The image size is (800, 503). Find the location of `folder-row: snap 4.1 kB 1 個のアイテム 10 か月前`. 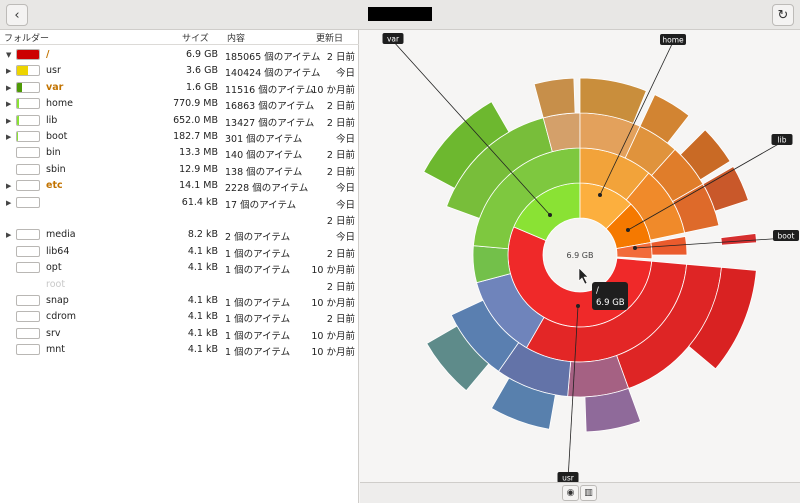

folder-row: snap 4.1 kB 1 個のアイテム 10 か月前 is located at coordinates (179, 301).